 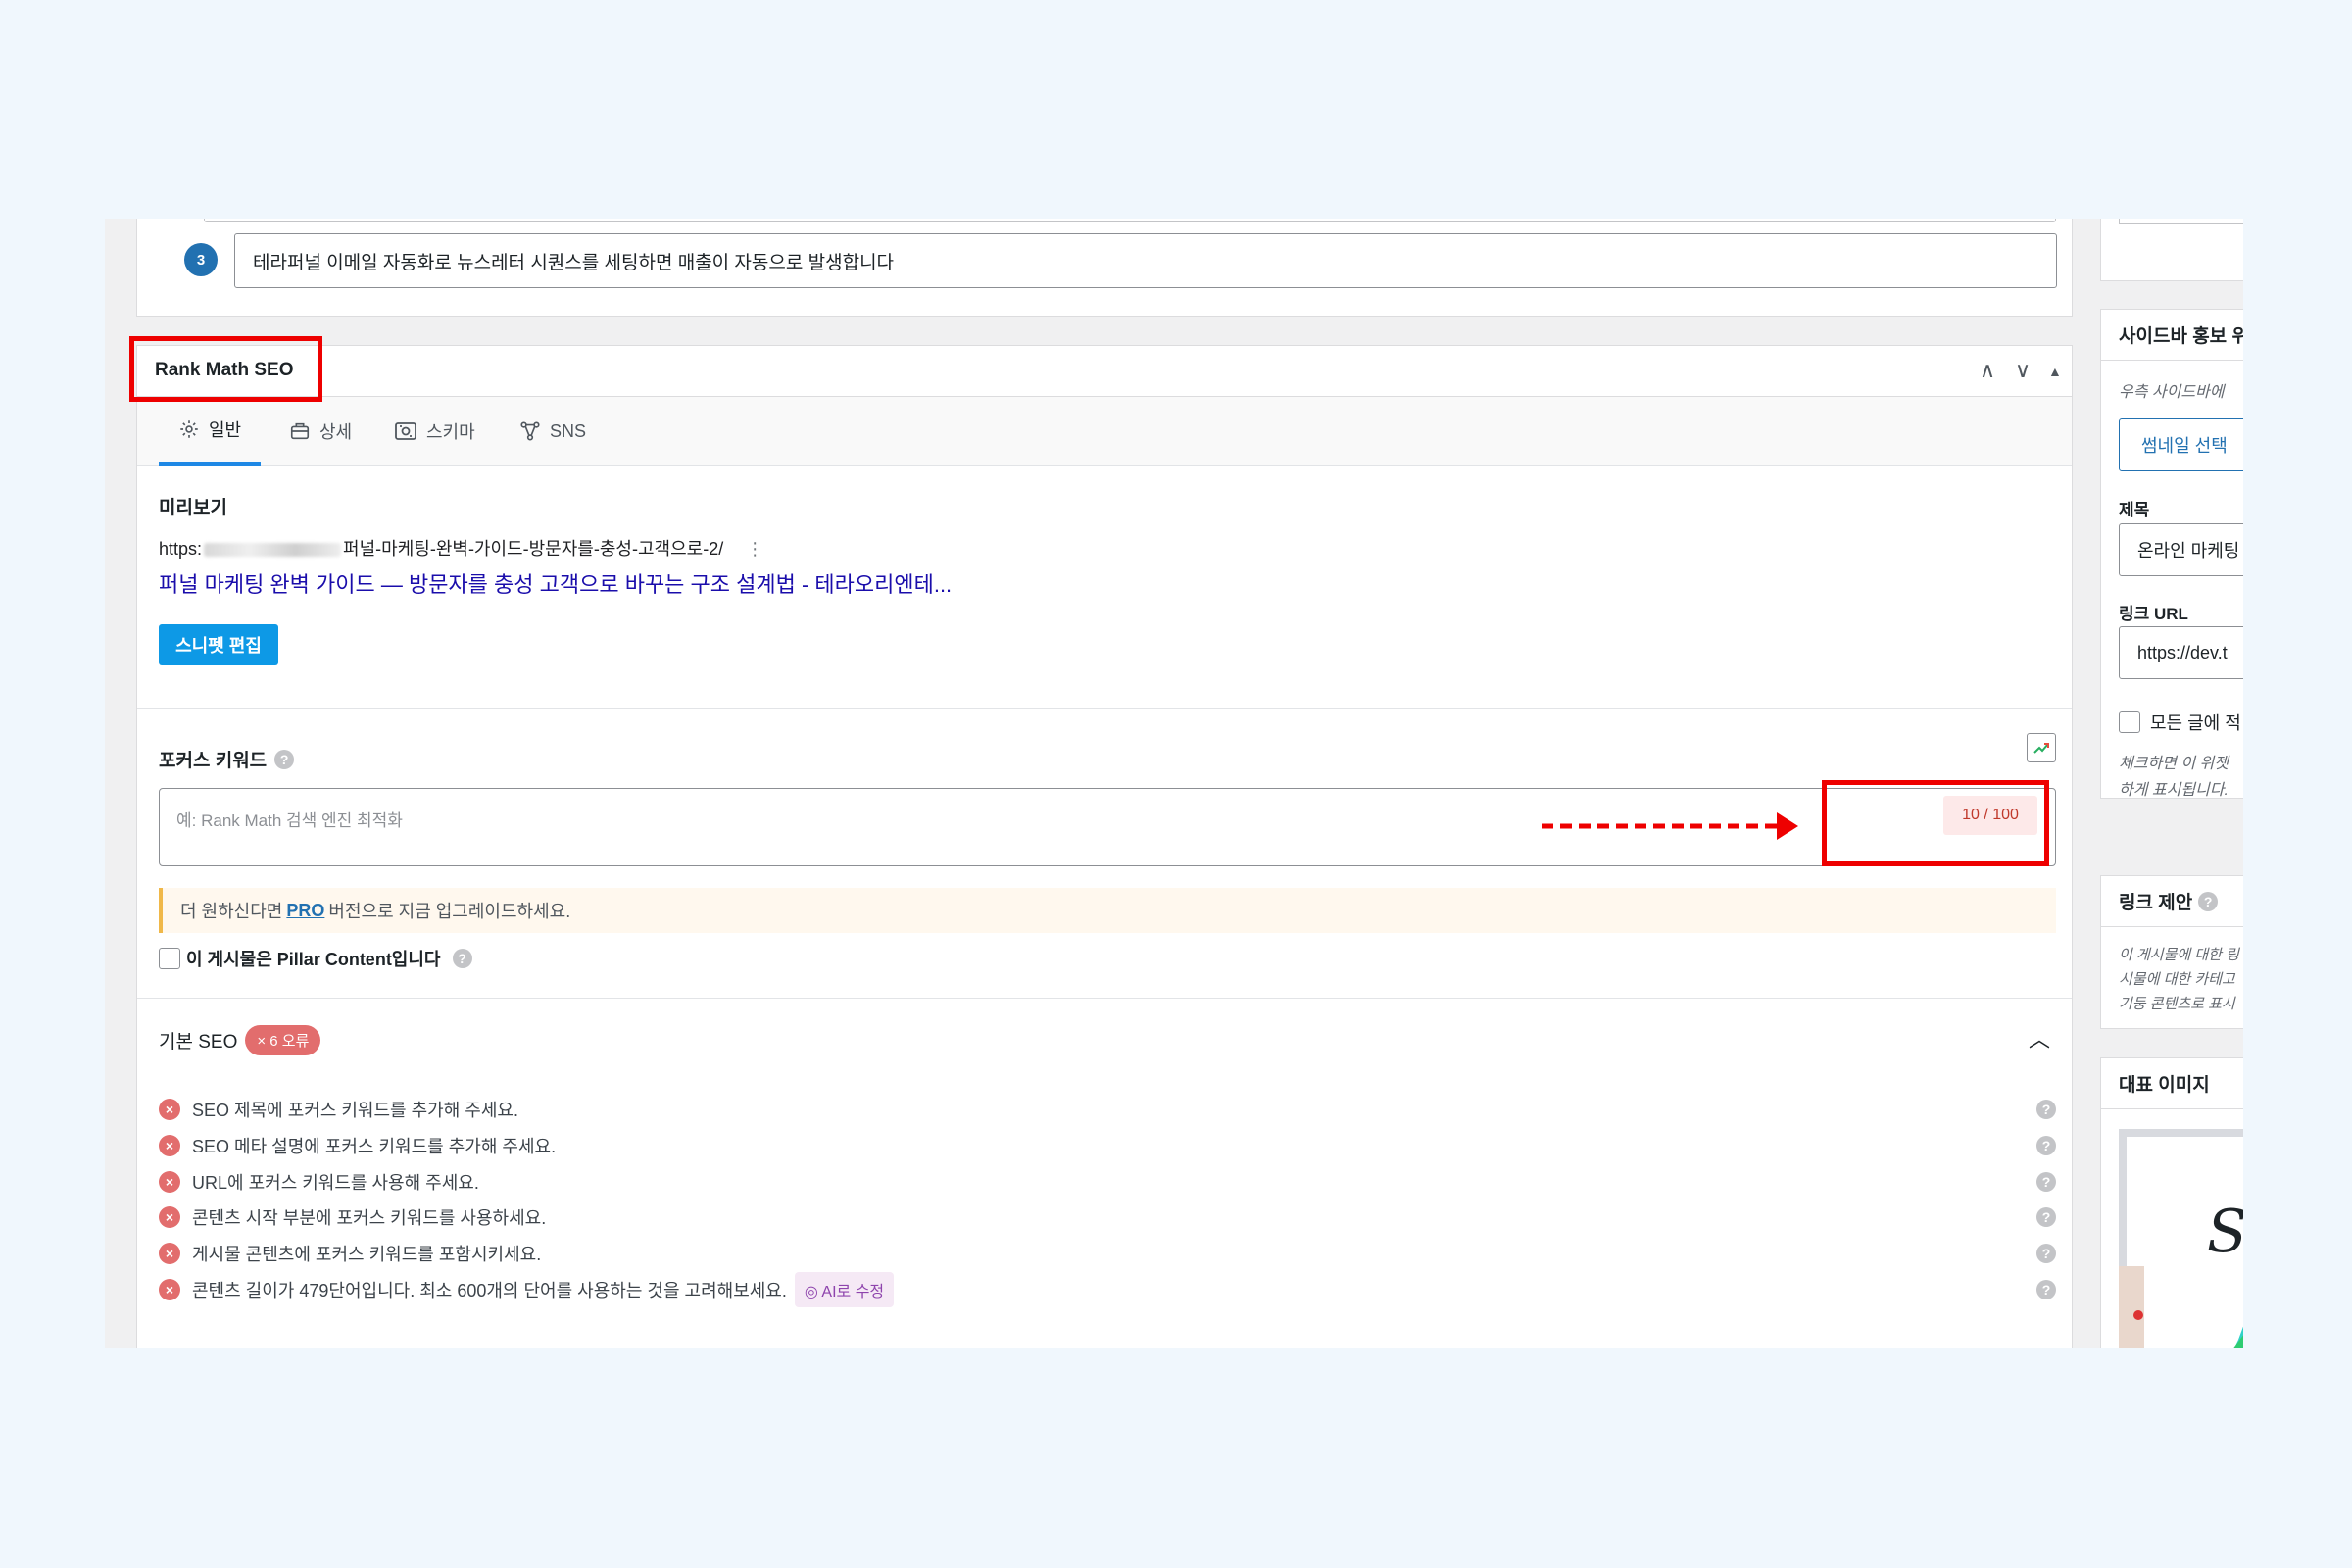 I want to click on featured-image-letter: S, so click(x=2225, y=1232).